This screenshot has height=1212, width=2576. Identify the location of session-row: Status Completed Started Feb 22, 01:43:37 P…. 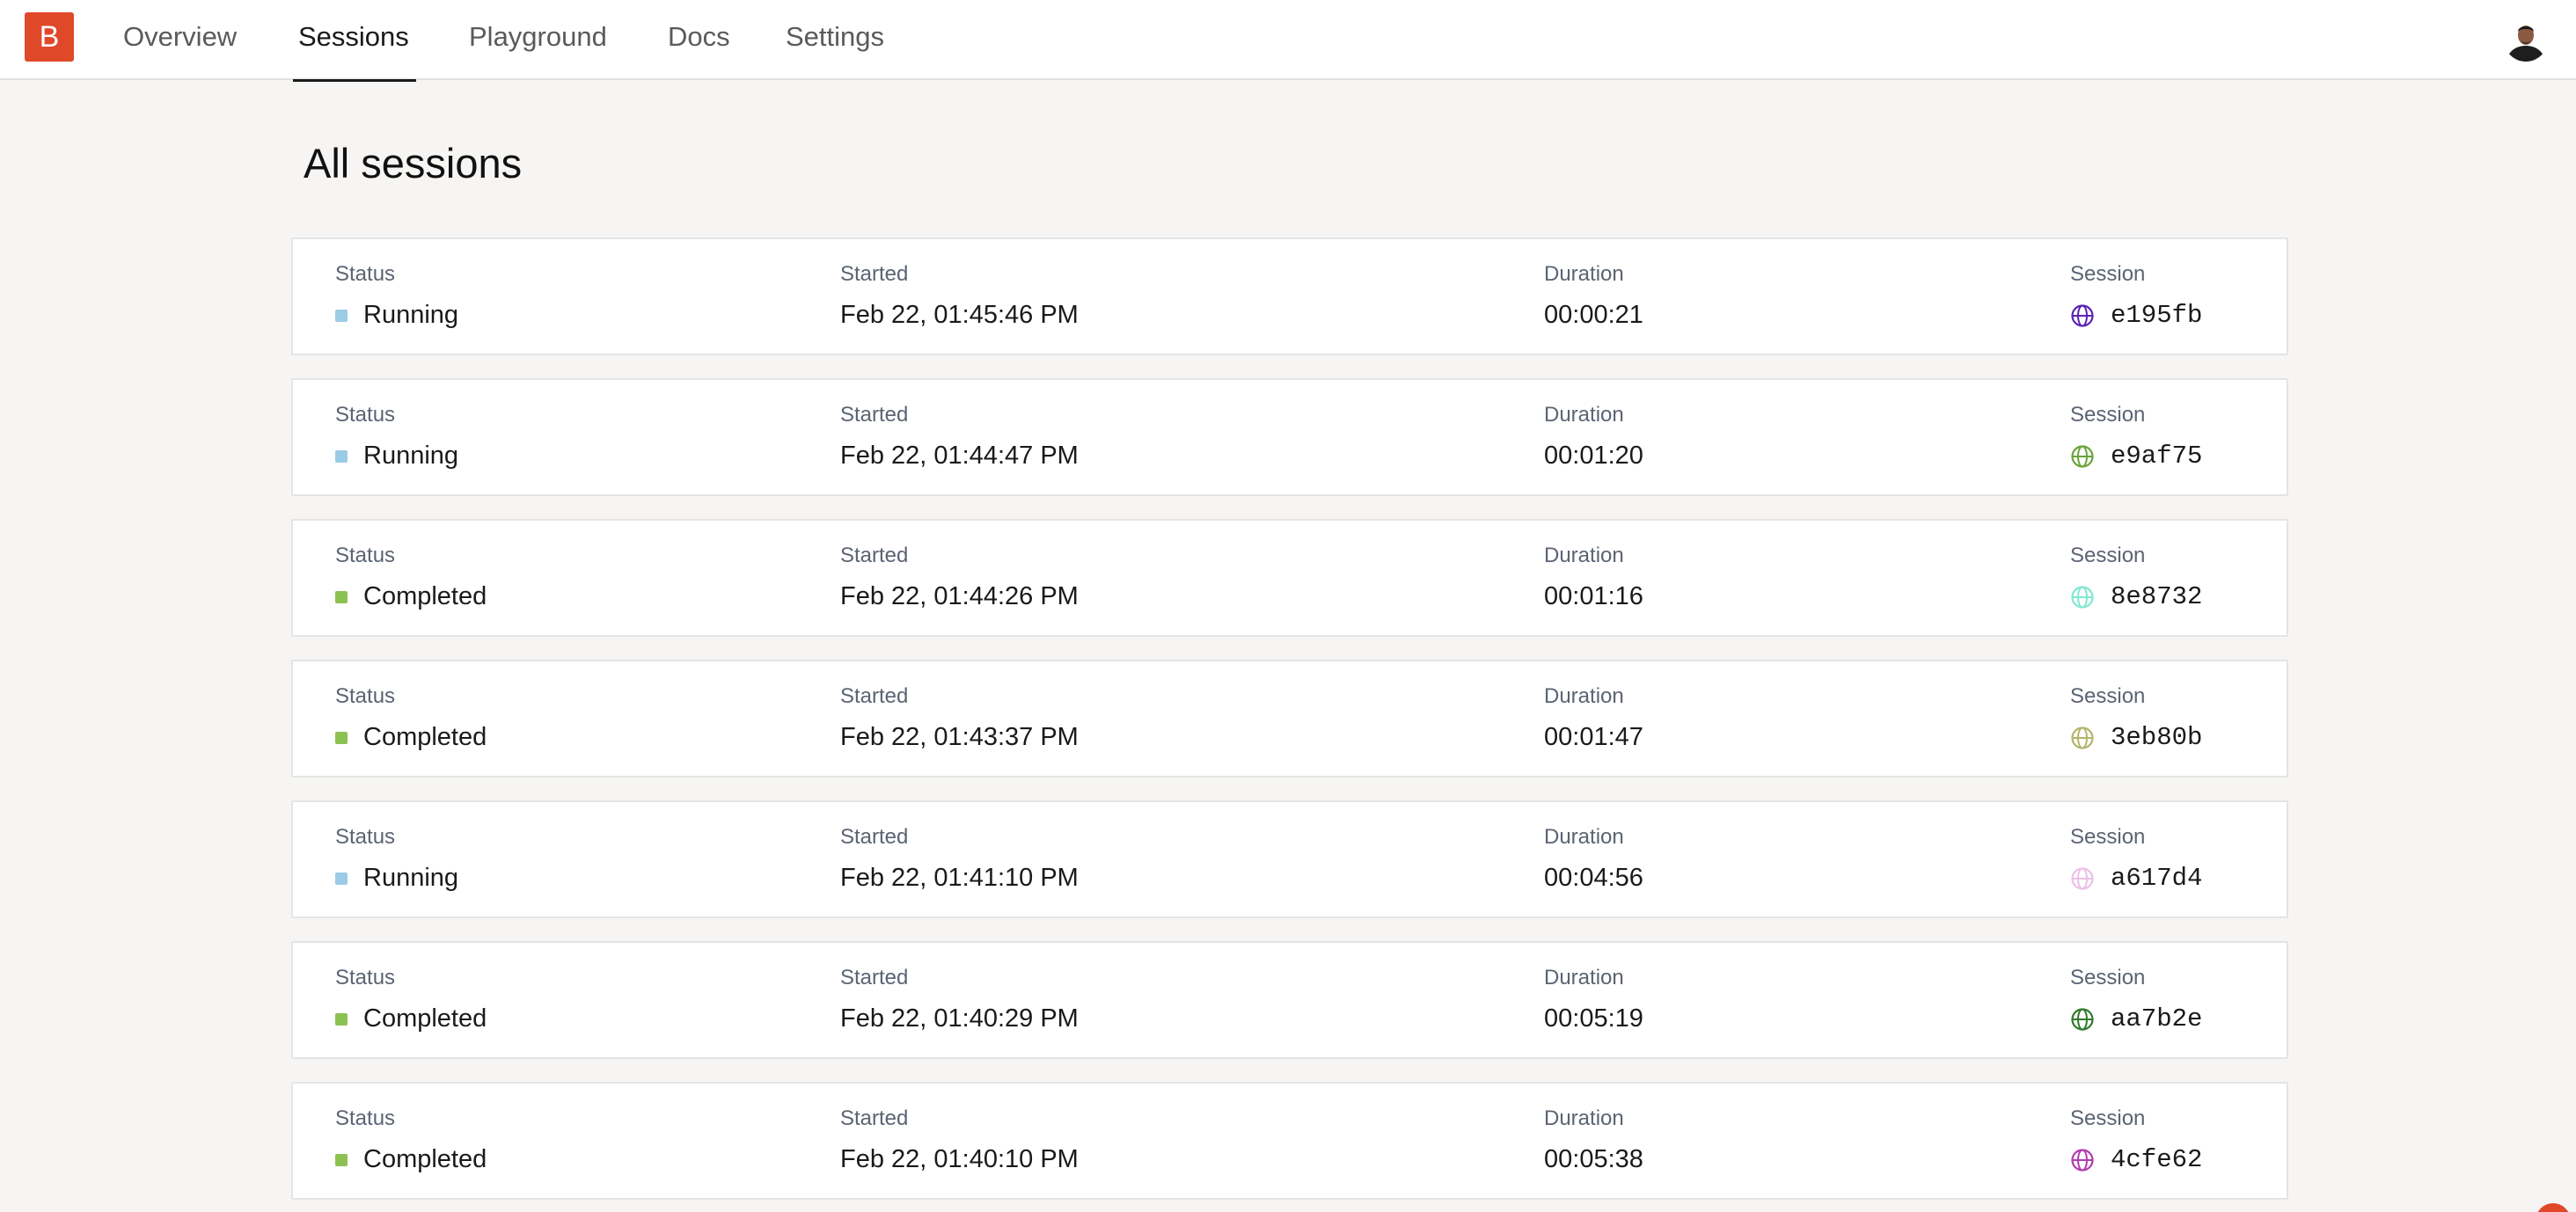
(1289, 719).